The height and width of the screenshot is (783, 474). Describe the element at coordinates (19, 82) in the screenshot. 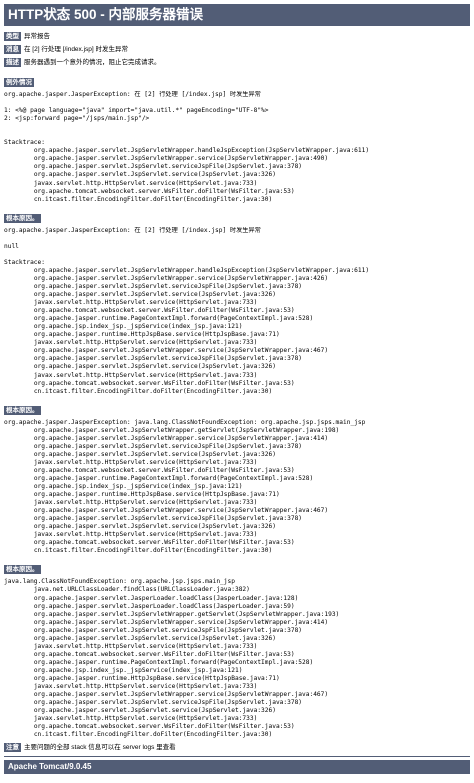

I see `exception-label: 例外情况` at that location.